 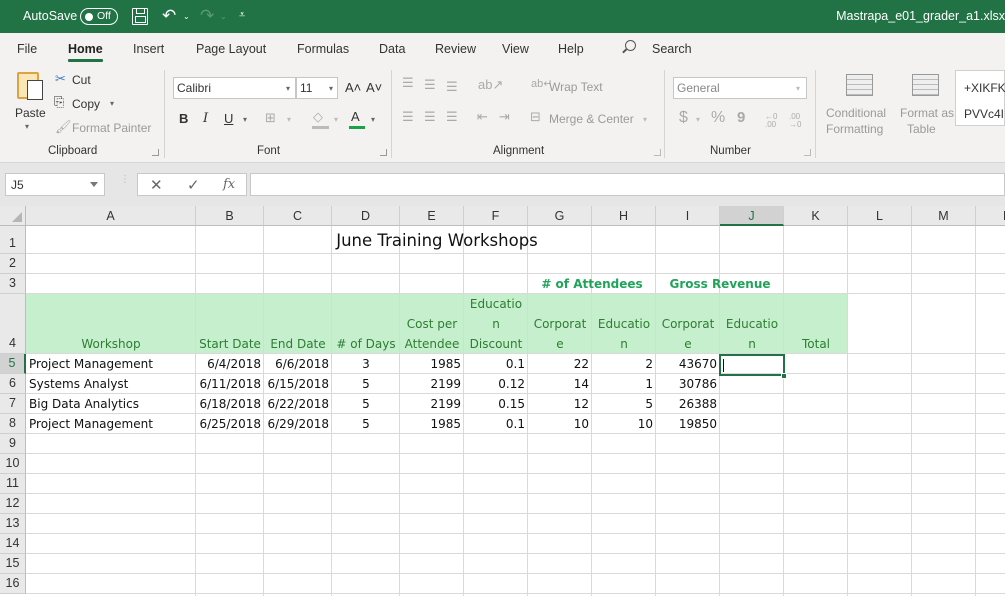 What do you see at coordinates (111, 128) in the screenshot?
I see `format-painter-button: Format Painter` at bounding box center [111, 128].